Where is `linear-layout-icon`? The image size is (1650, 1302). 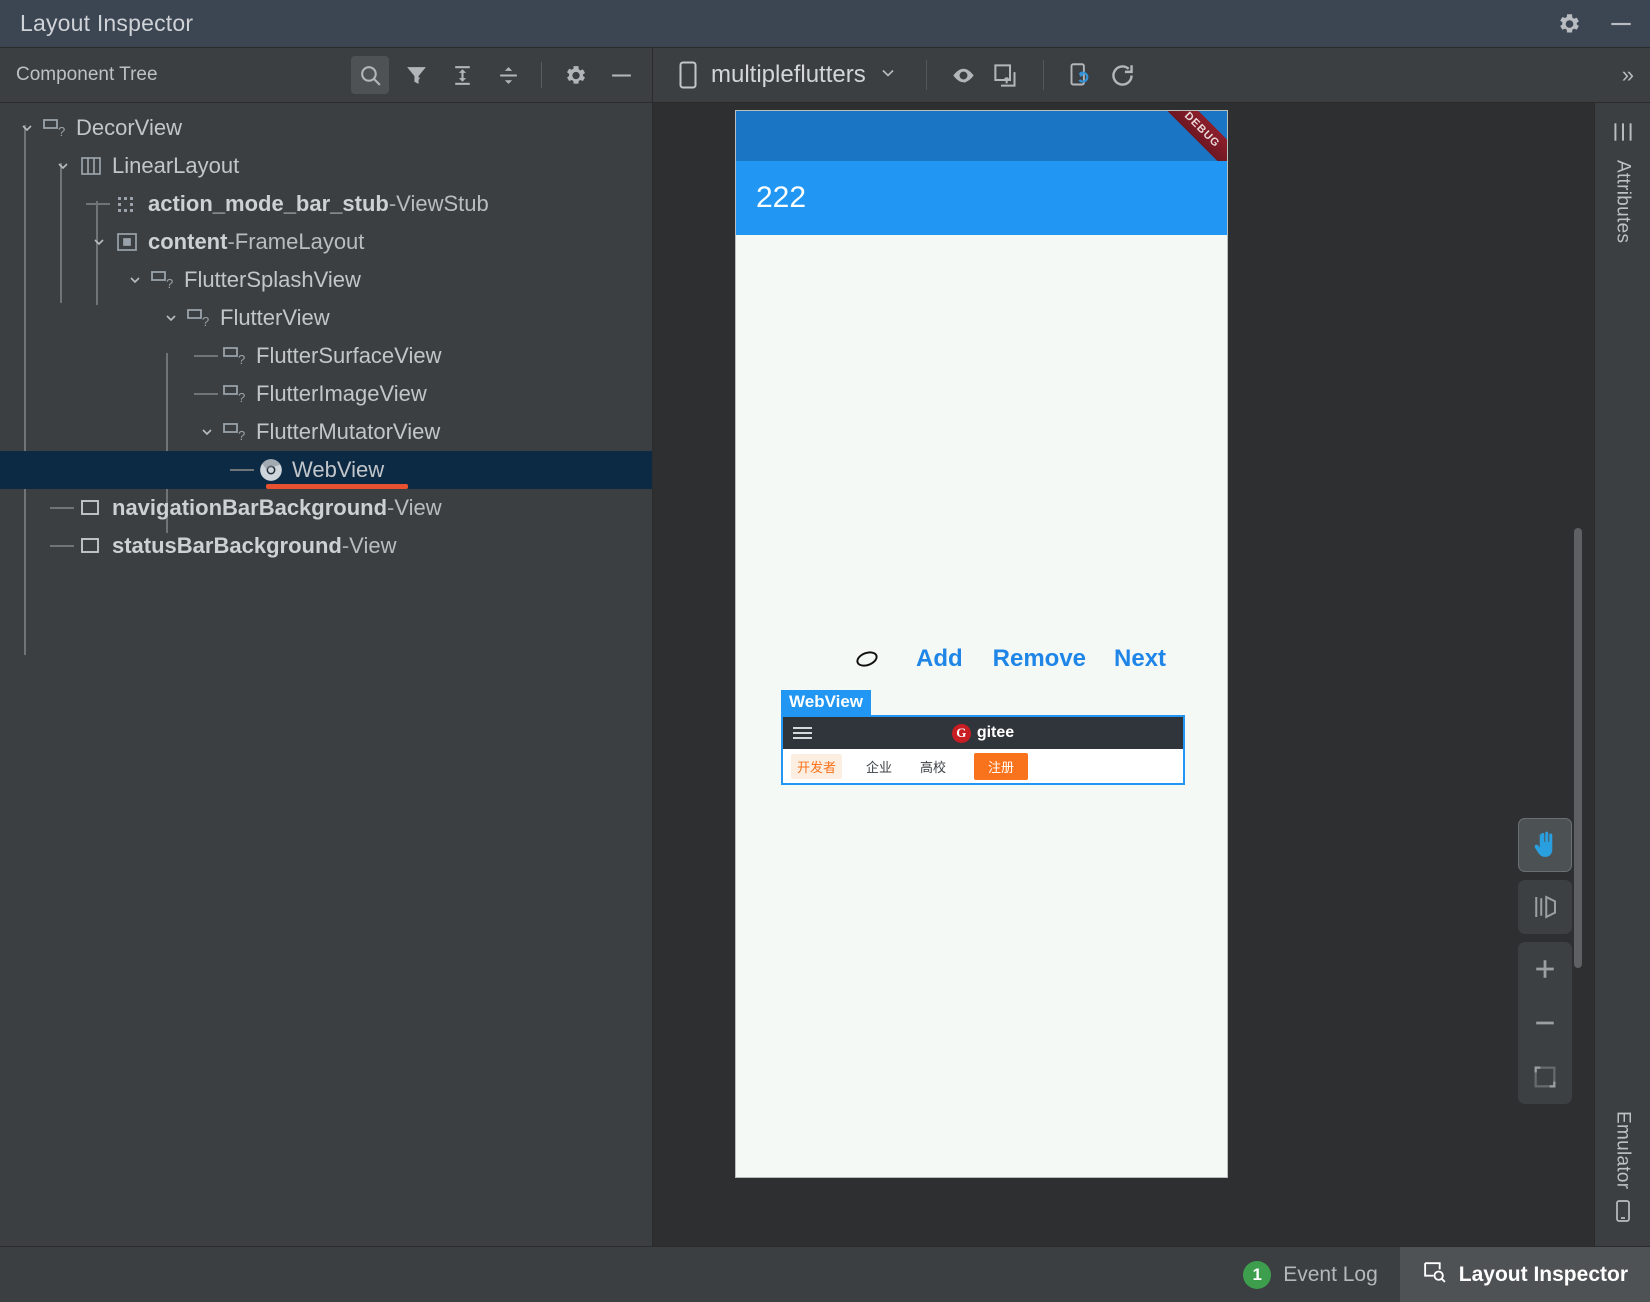
linear-layout-icon is located at coordinates (91, 166).